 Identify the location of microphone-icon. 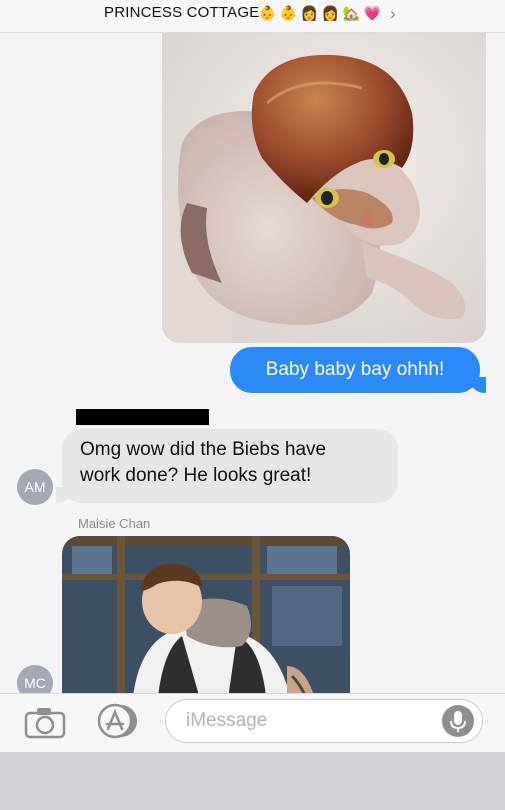
(458, 721).